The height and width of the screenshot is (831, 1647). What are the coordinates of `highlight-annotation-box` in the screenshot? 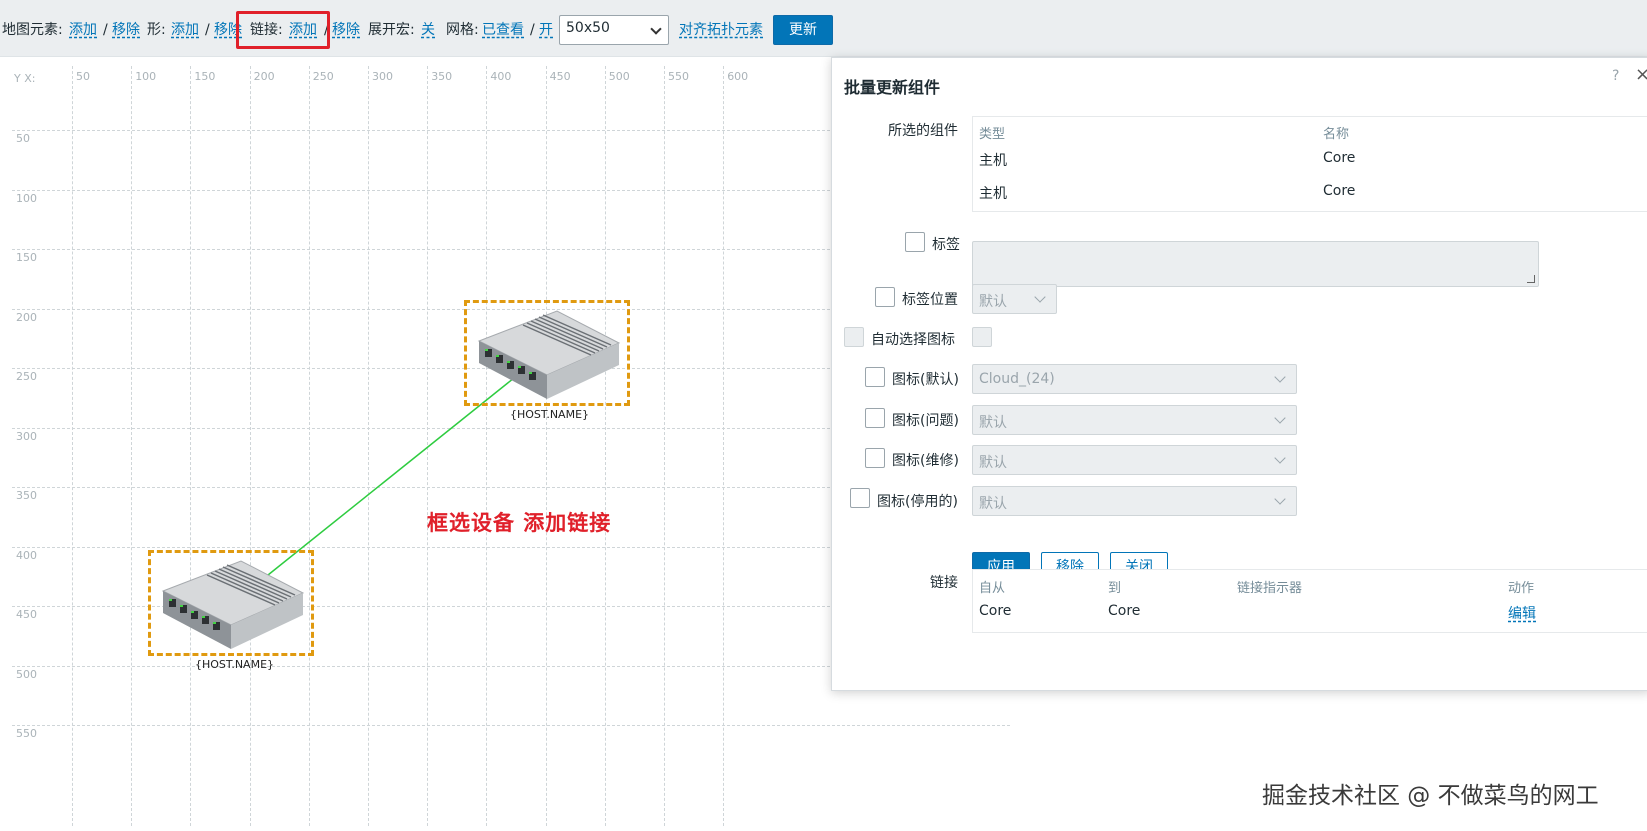 It's located at (283, 30).